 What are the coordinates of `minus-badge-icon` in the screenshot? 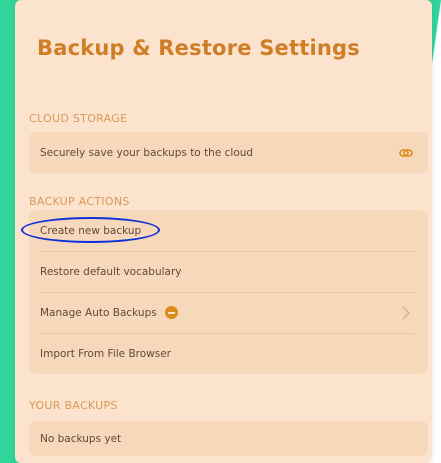 It's located at (171, 312).